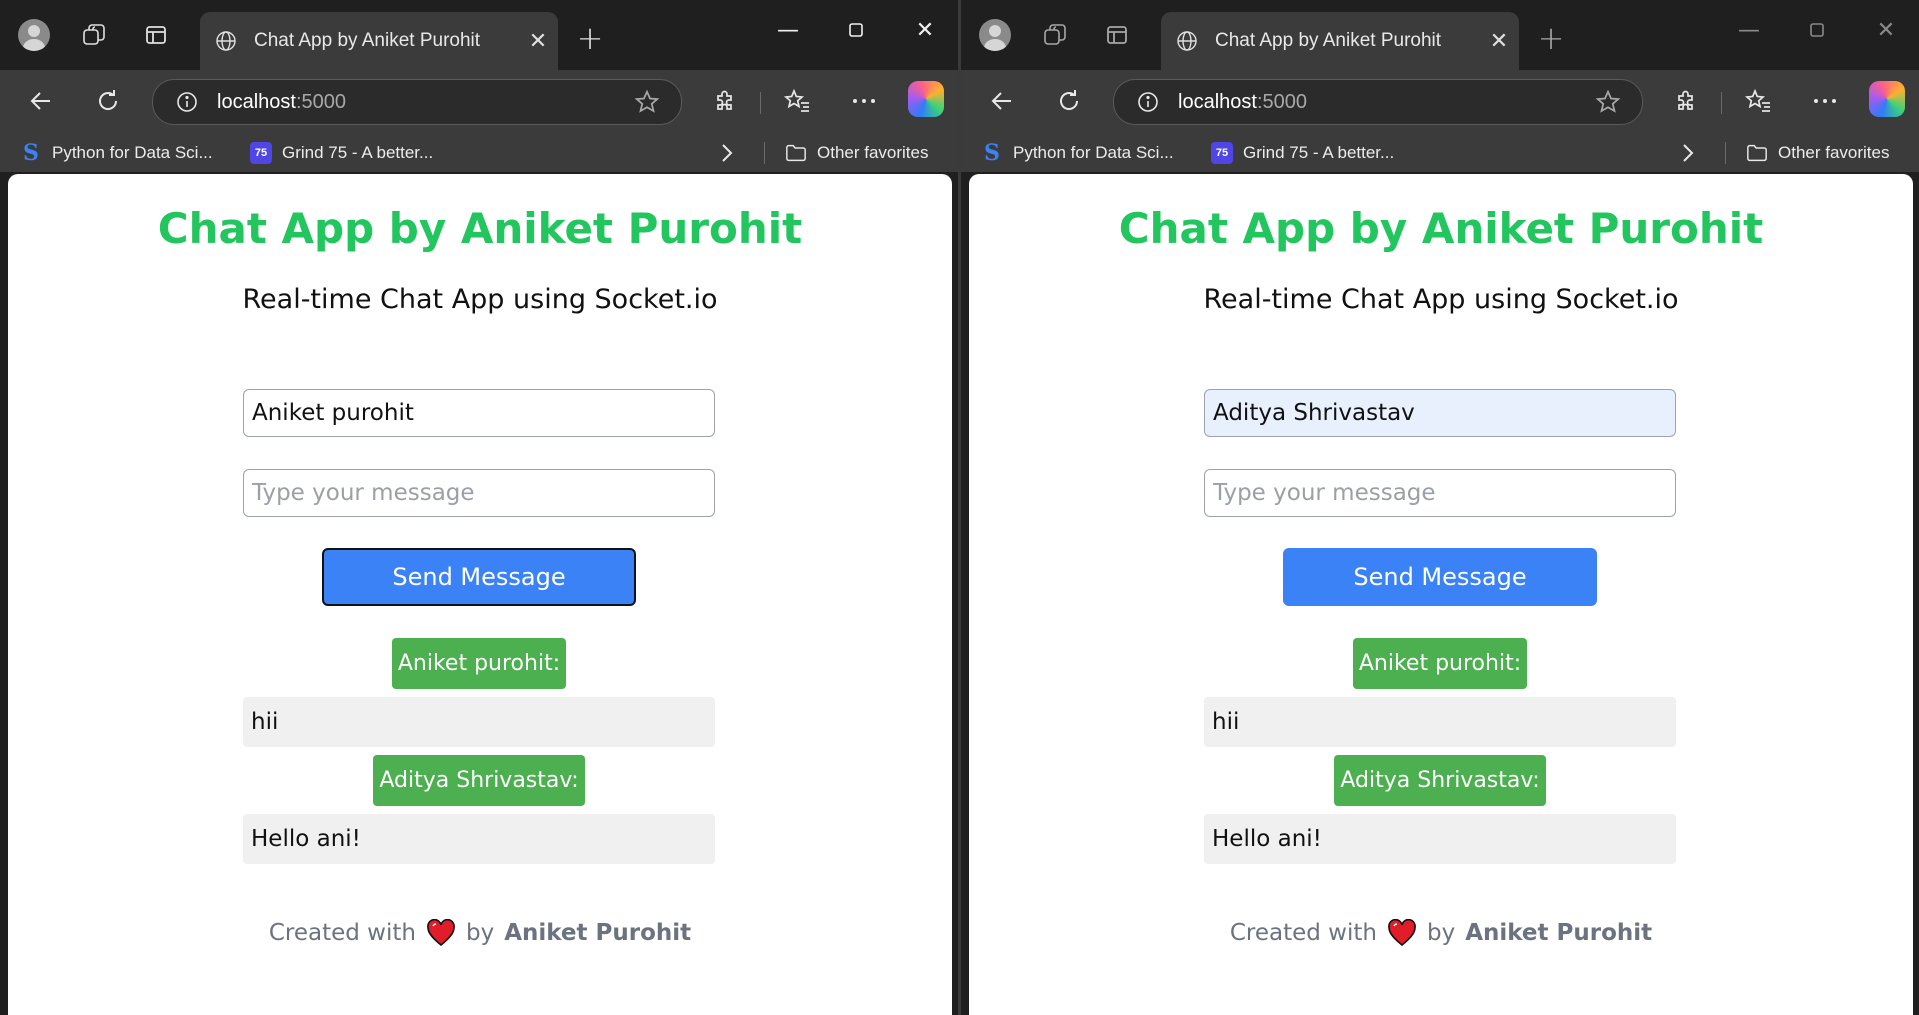 Image resolution: width=1919 pixels, height=1015 pixels. Describe the element at coordinates (1757, 153) in the screenshot. I see `folder-icon` at that location.